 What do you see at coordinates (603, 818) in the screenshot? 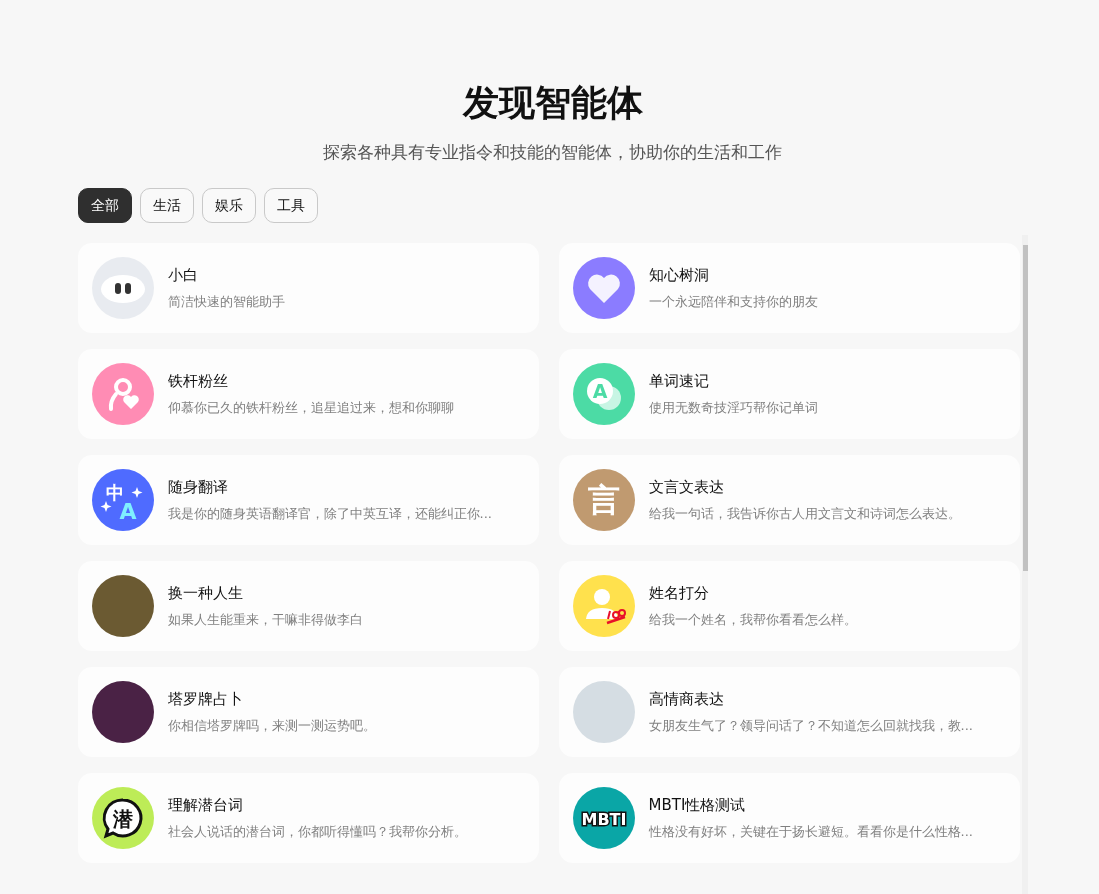
I see `text-avatar-icon: MBTI` at bounding box center [603, 818].